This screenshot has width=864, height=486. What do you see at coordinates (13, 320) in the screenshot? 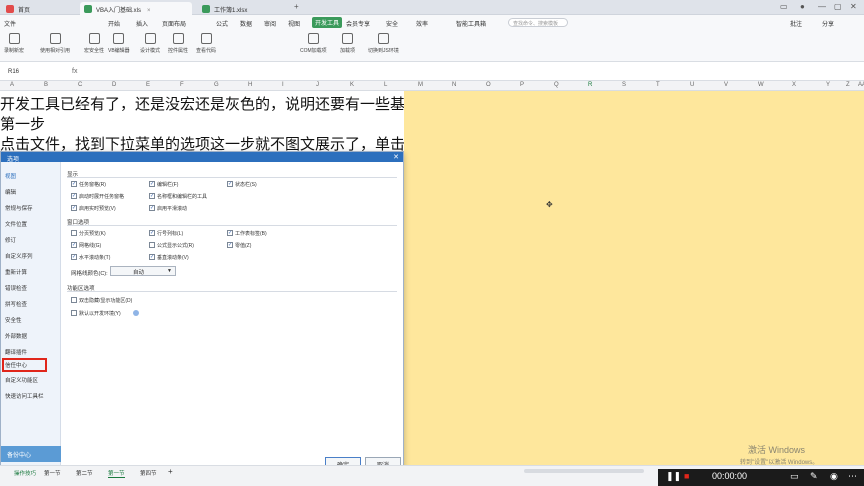
I see `nav-item-security: 安全性` at bounding box center [13, 320].